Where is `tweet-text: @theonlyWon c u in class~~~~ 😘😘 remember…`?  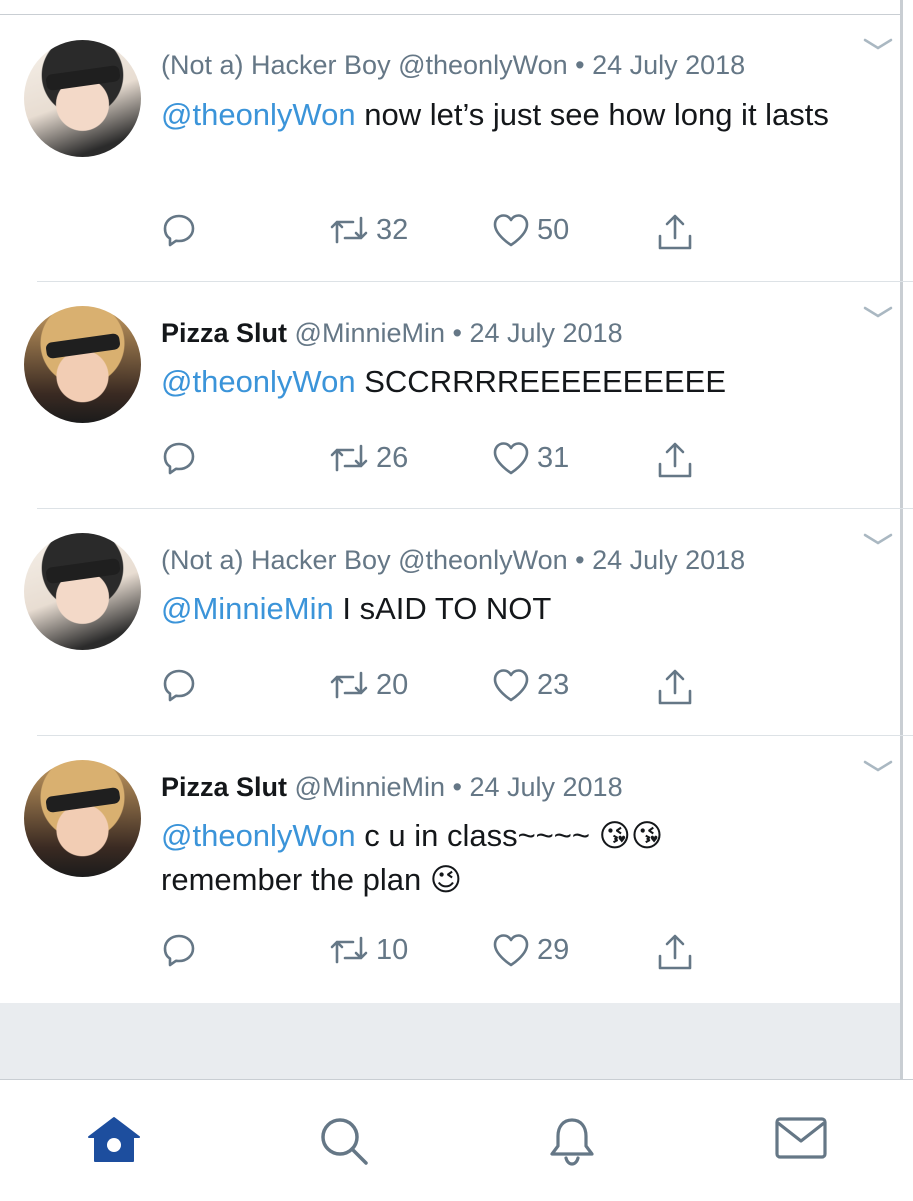 tweet-text: @theonlyWon c u in class~~~~ 😘😘 remember… is located at coordinates (481, 858).